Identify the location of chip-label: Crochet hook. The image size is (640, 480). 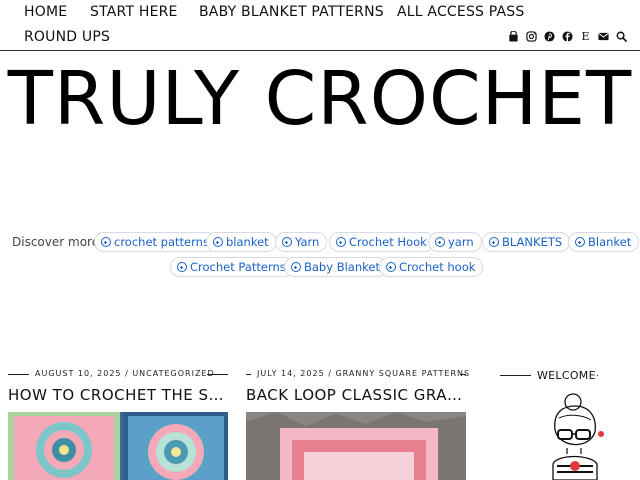
(437, 267).